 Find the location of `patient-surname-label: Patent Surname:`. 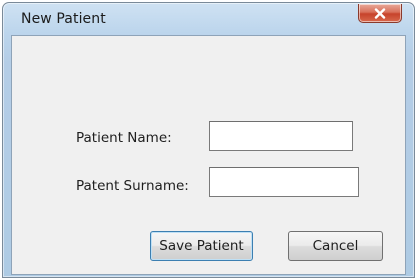

patient-surname-label: Patent Surname: is located at coordinates (132, 186).